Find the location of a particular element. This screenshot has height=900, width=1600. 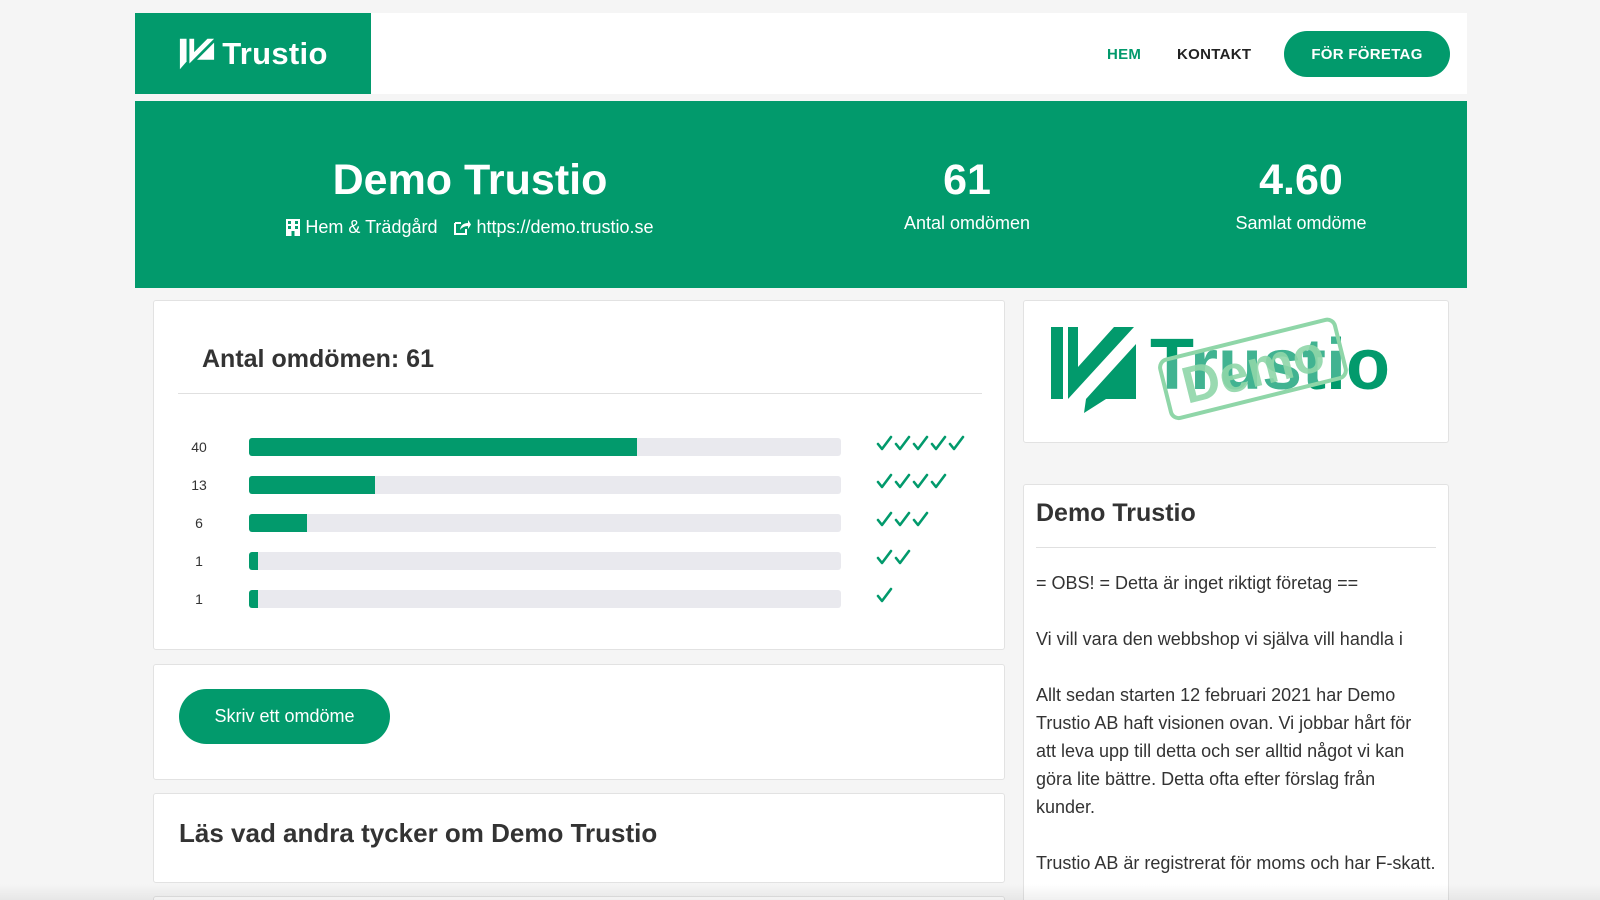

demo-trustio-logo: Trustio Demo is located at coordinates (1220, 369).